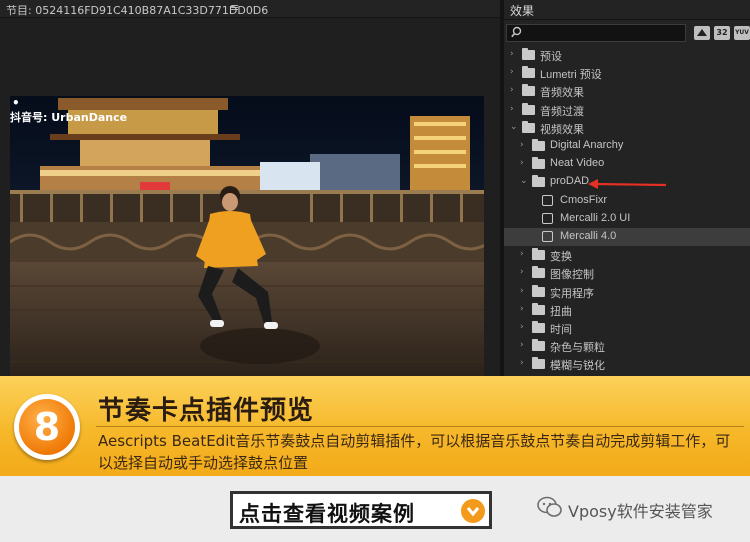  Describe the element at coordinates (627, 10) in the screenshot. I see `effects-panel-tab: 效果` at that location.